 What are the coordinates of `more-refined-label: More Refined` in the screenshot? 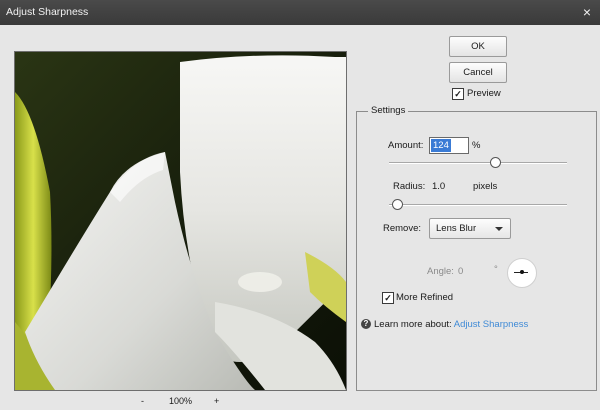 It's located at (425, 297).